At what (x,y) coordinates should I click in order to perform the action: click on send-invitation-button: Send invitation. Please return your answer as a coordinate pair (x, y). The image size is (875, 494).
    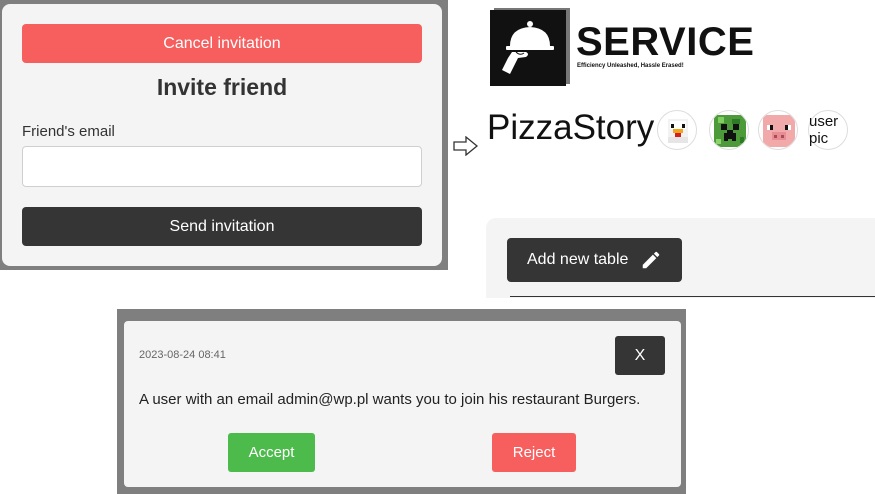
    Looking at the image, I should click on (222, 226).